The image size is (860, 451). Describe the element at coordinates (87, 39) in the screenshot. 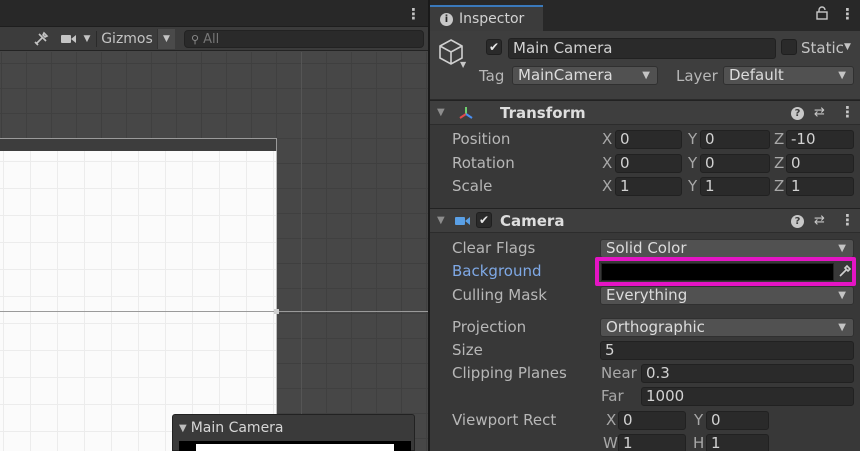

I see `camera-dropdown-arrow-icon: ▼` at that location.